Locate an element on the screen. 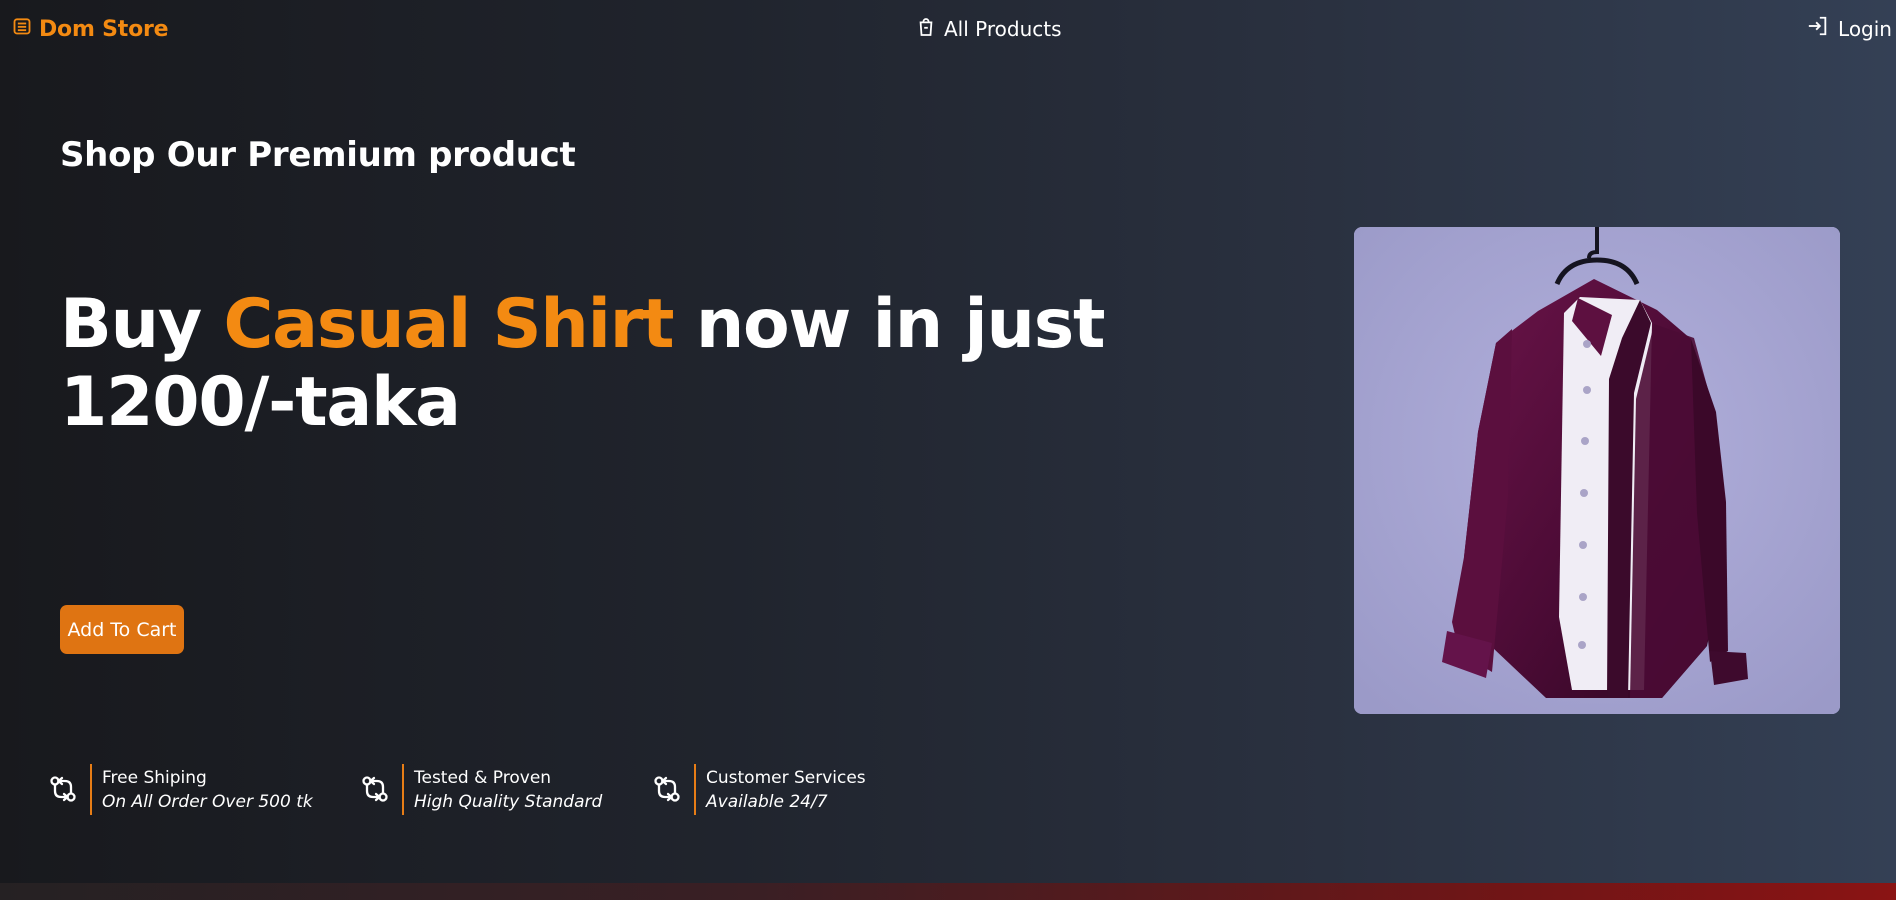  product-image is located at coordinates (1597, 470).